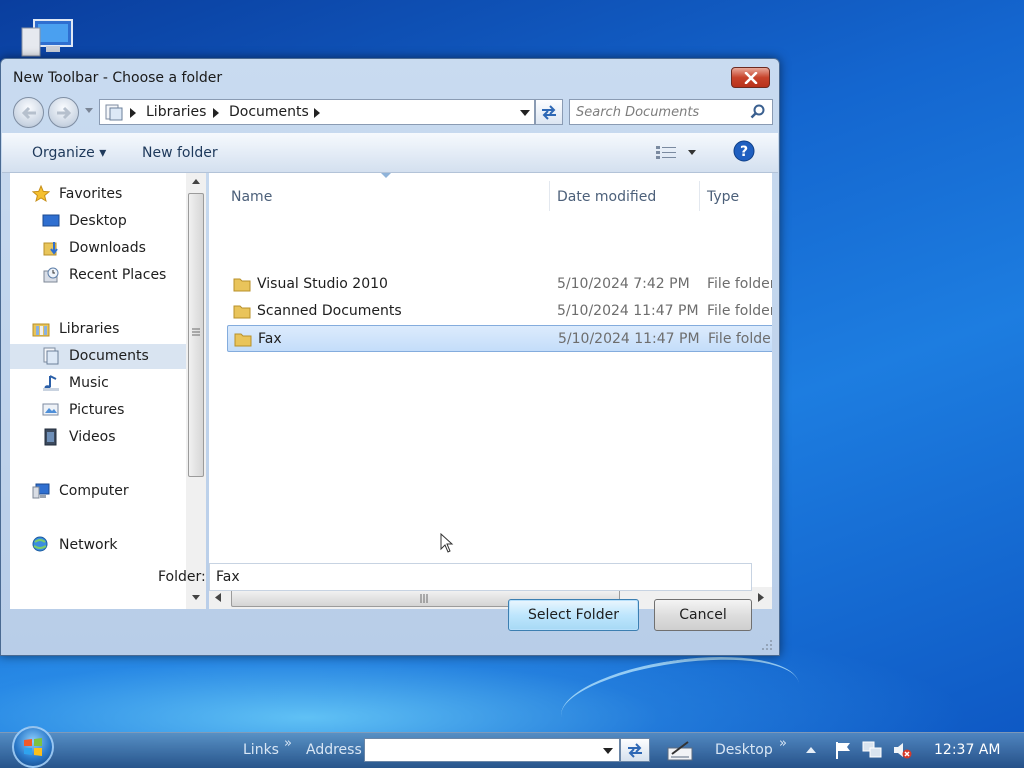 The width and height of the screenshot is (1024, 768). Describe the element at coordinates (91, 194) in the screenshot. I see `nav-label: Favorites` at that location.